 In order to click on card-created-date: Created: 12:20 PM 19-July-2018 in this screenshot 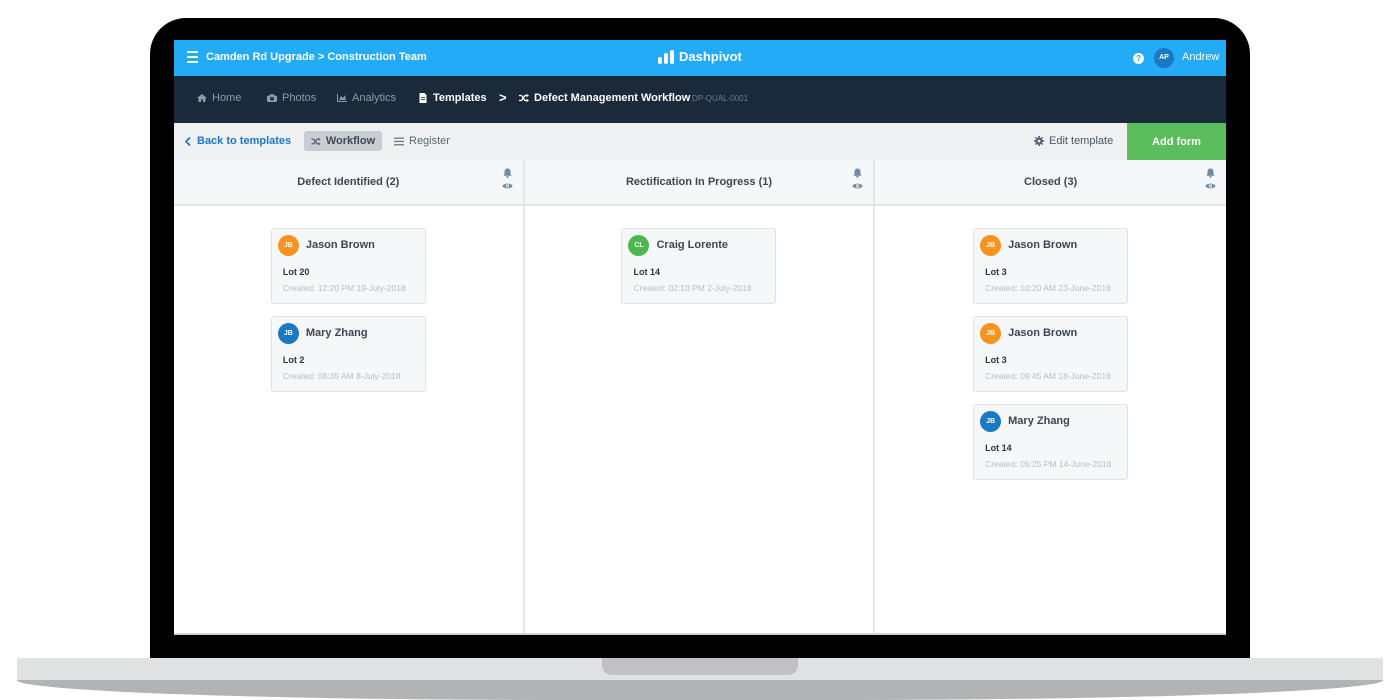, I will do `click(344, 288)`.